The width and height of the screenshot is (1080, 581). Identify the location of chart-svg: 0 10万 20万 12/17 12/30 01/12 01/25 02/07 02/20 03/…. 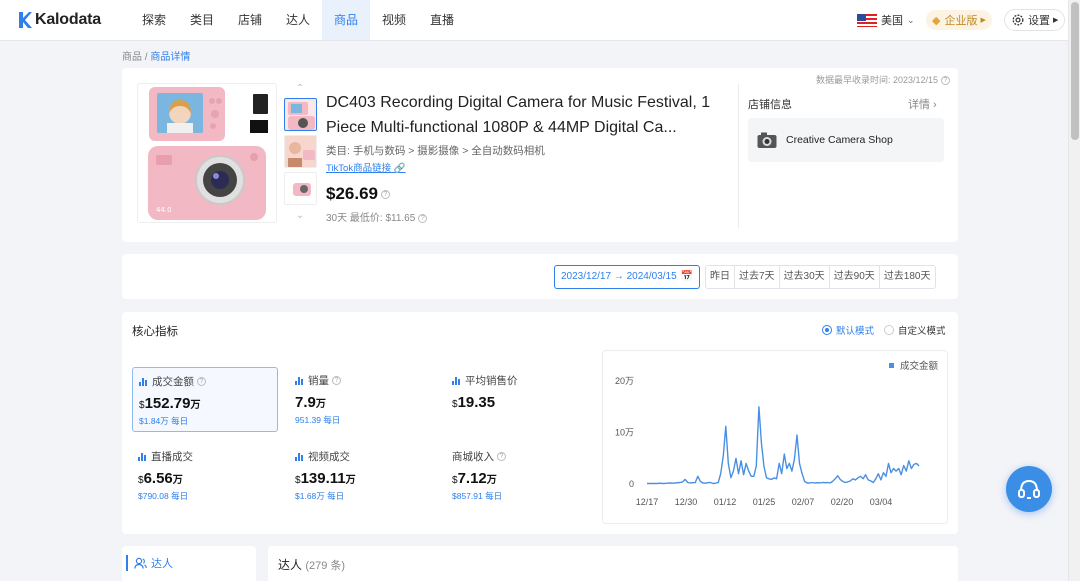
(776, 438).